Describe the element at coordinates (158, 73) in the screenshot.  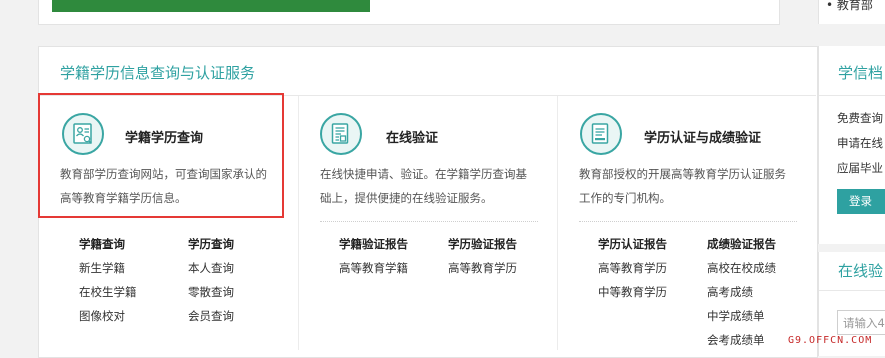
I see `section-title: 学籍学历信息查询与认证服务` at that location.